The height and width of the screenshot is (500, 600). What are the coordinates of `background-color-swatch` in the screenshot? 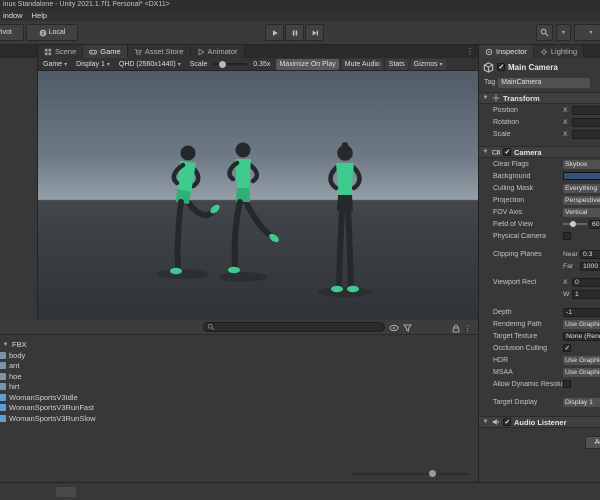 It's located at (581, 176).